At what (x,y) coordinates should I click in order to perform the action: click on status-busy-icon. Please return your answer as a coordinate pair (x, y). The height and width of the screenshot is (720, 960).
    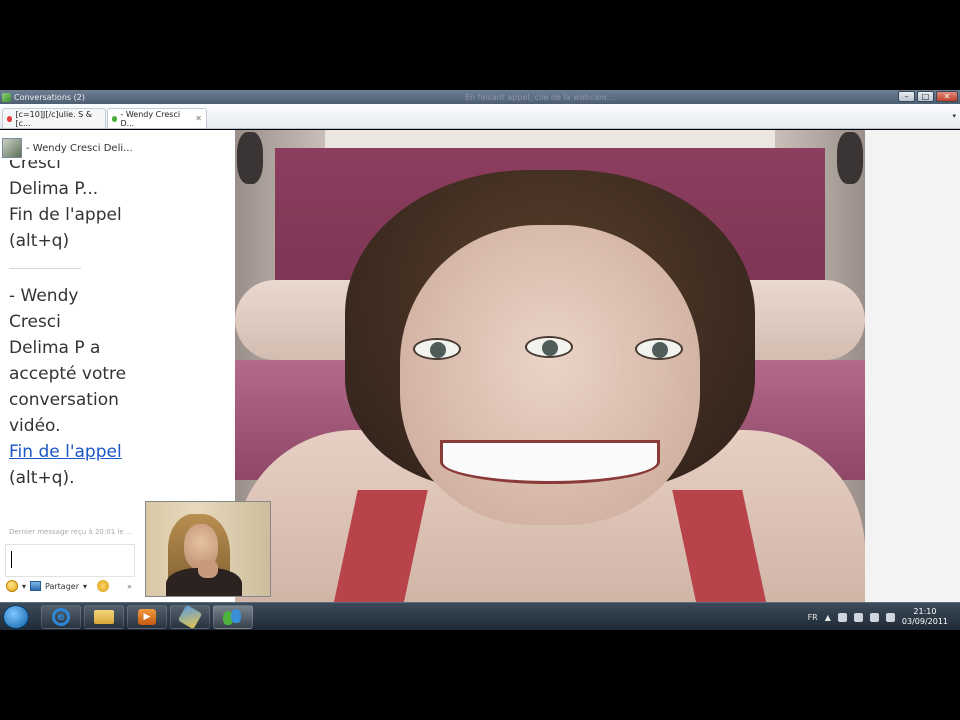
    Looking at the image, I should click on (10, 118).